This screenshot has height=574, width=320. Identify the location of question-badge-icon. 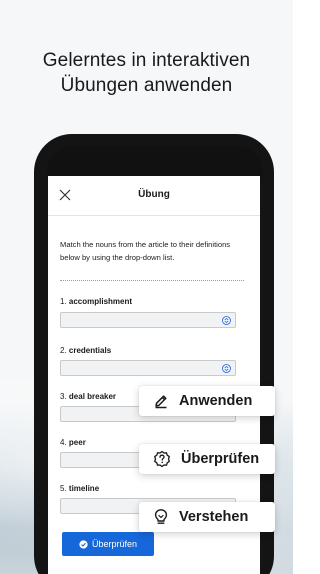
(162, 459).